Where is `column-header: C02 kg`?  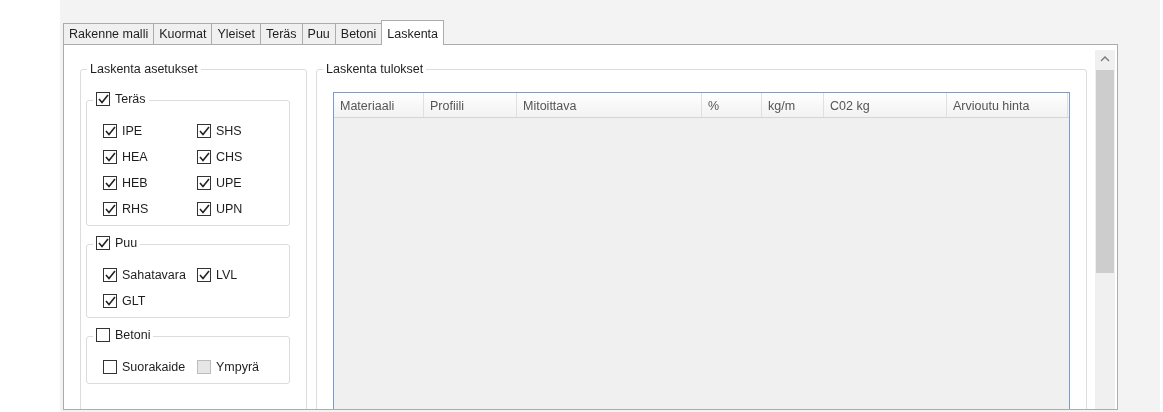 column-header: C02 kg is located at coordinates (885, 105).